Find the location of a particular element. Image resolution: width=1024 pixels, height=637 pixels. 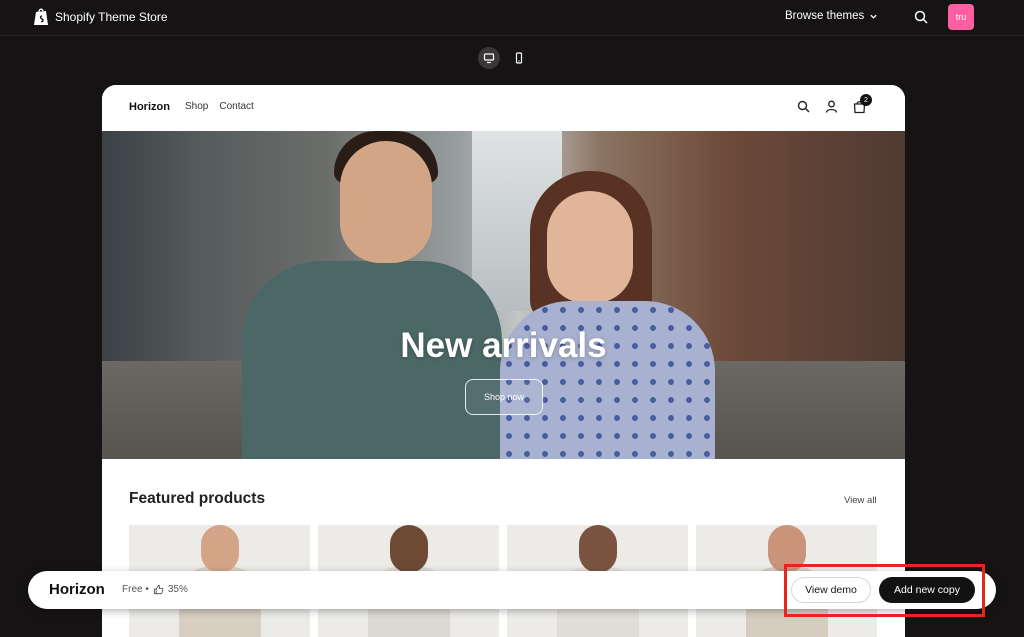

shop-now-button: Shop now is located at coordinates (504, 397).